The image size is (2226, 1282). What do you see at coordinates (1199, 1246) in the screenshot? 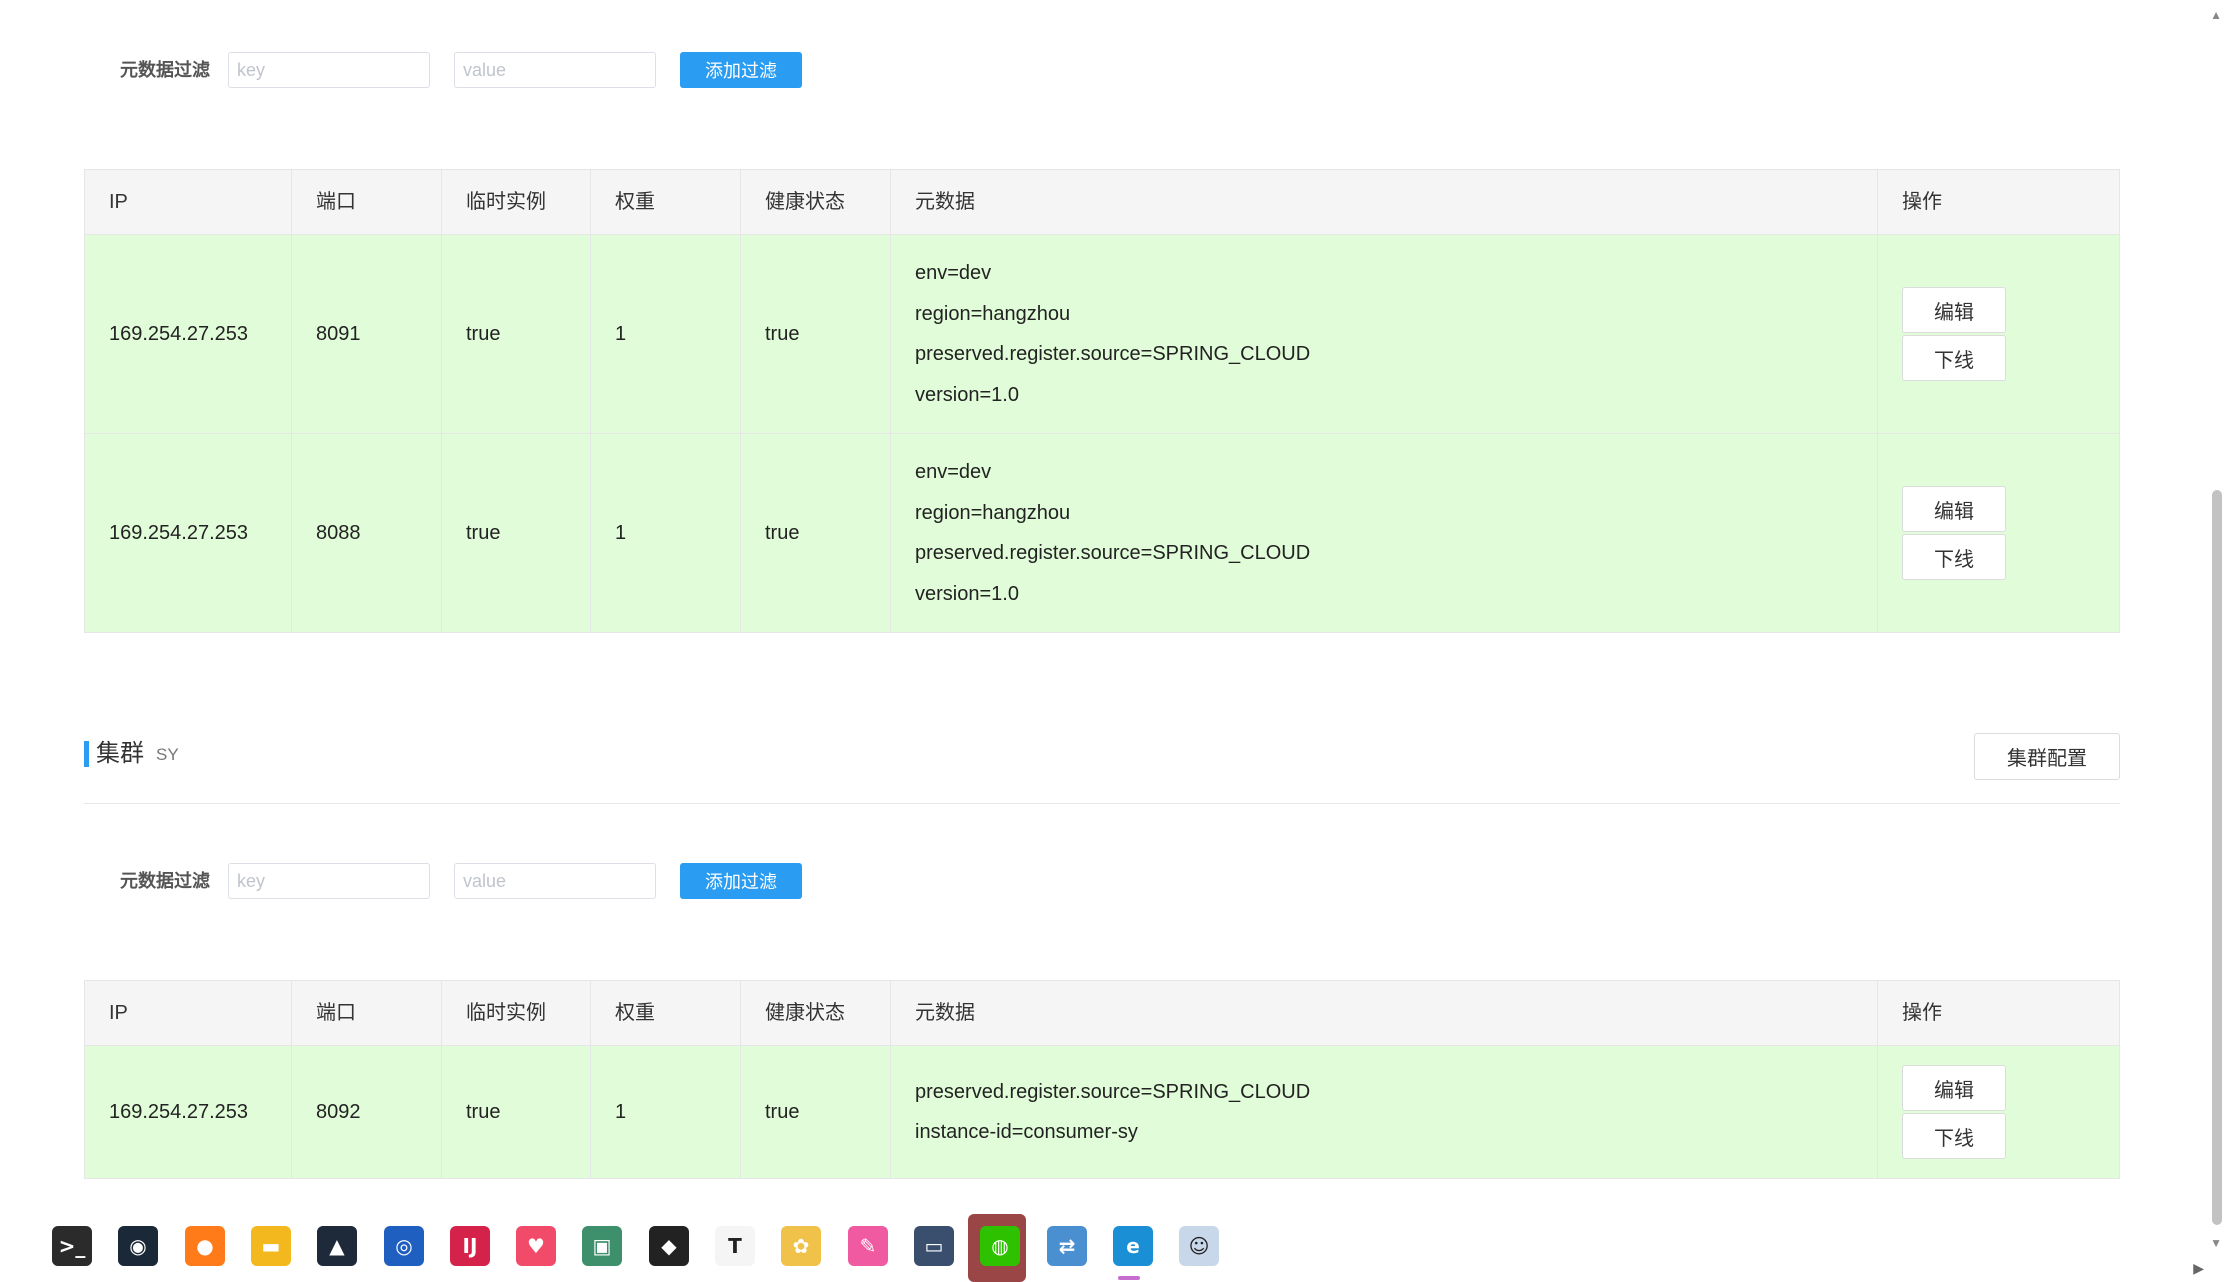
I see `avatar-app-icon: ☺` at bounding box center [1199, 1246].